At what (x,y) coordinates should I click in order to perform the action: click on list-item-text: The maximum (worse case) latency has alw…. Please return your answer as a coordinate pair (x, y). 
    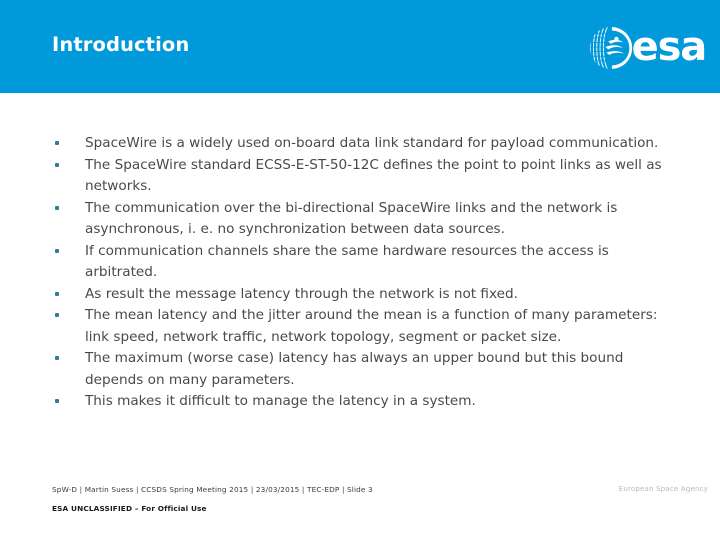
    Looking at the image, I should click on (354, 369).